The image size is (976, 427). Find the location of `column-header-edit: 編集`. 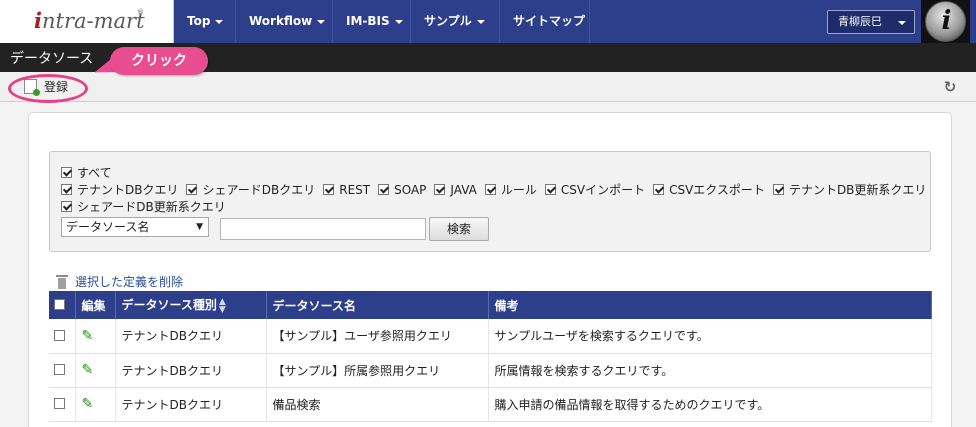

column-header-edit: 編集 is located at coordinates (95, 305).